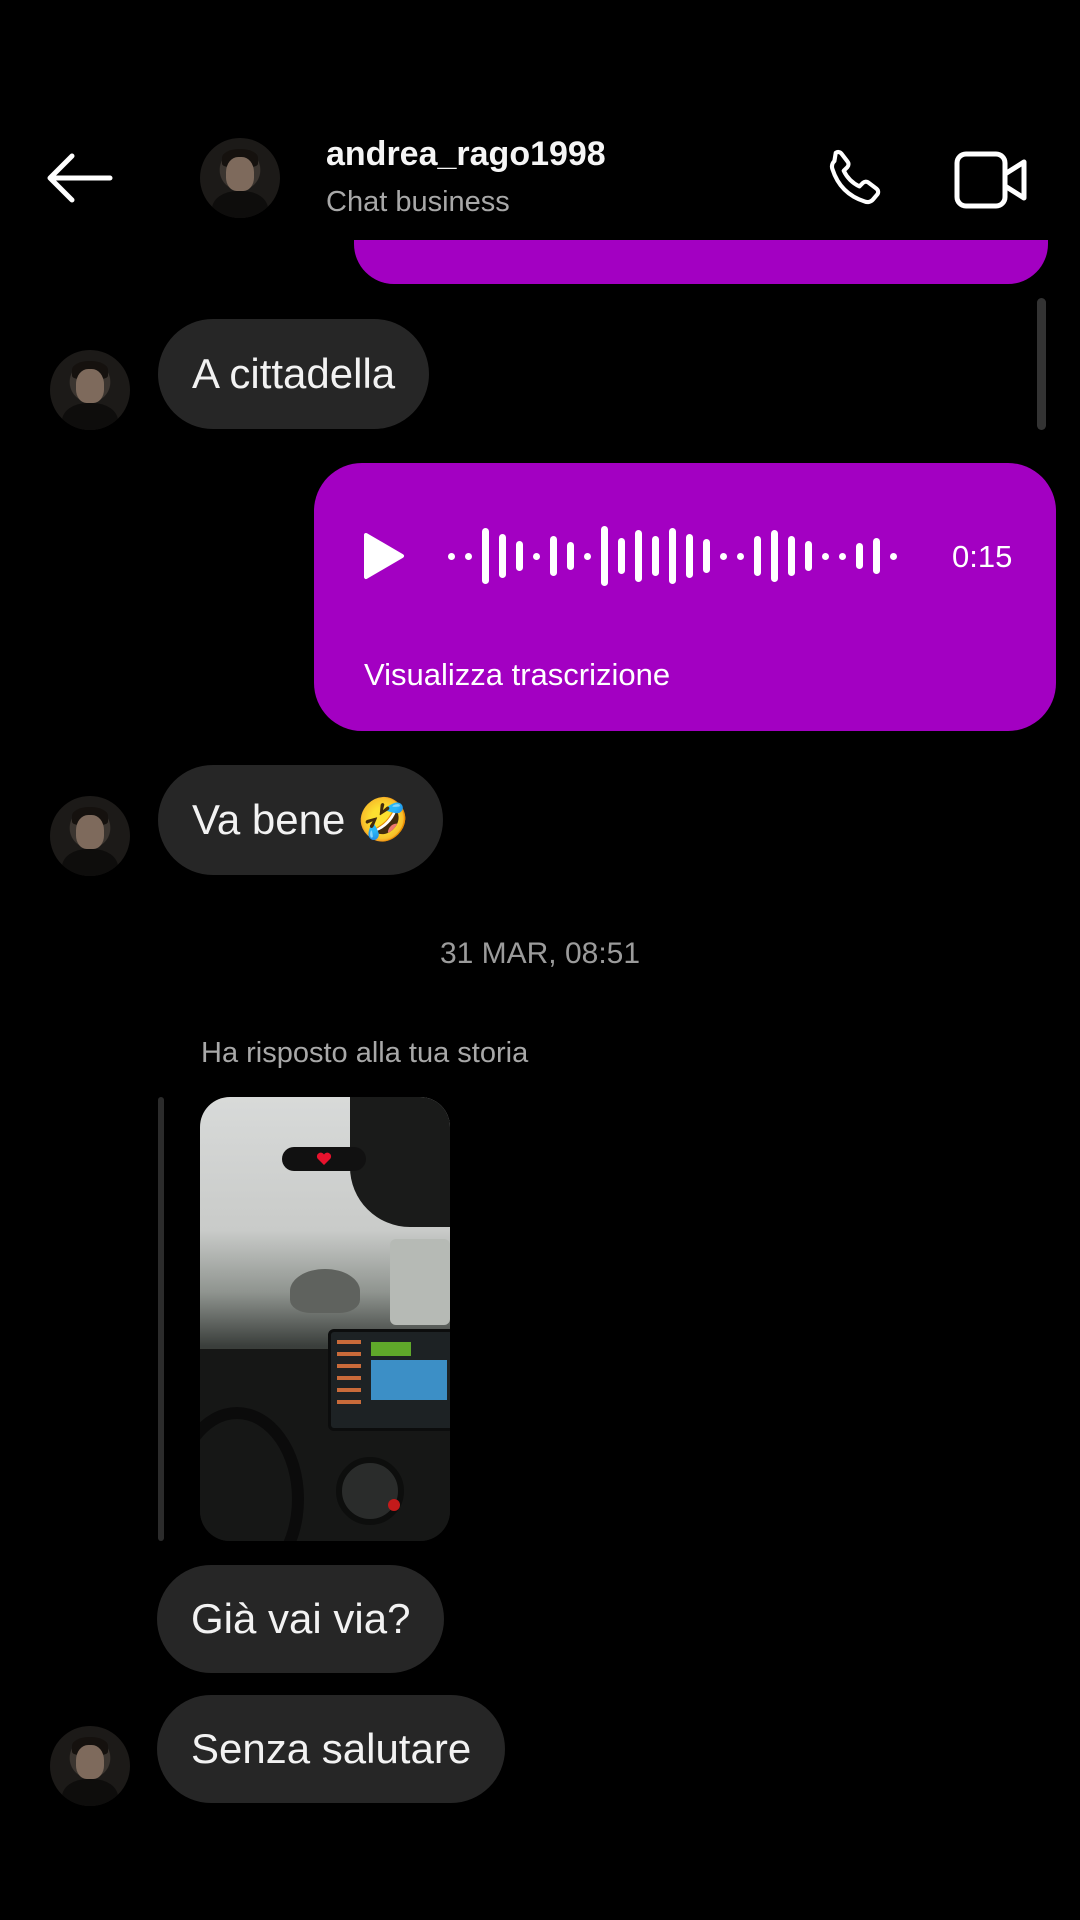 The width and height of the screenshot is (1080, 1920). What do you see at coordinates (466, 154) in the screenshot?
I see `chat-username: andrea_rago1998` at bounding box center [466, 154].